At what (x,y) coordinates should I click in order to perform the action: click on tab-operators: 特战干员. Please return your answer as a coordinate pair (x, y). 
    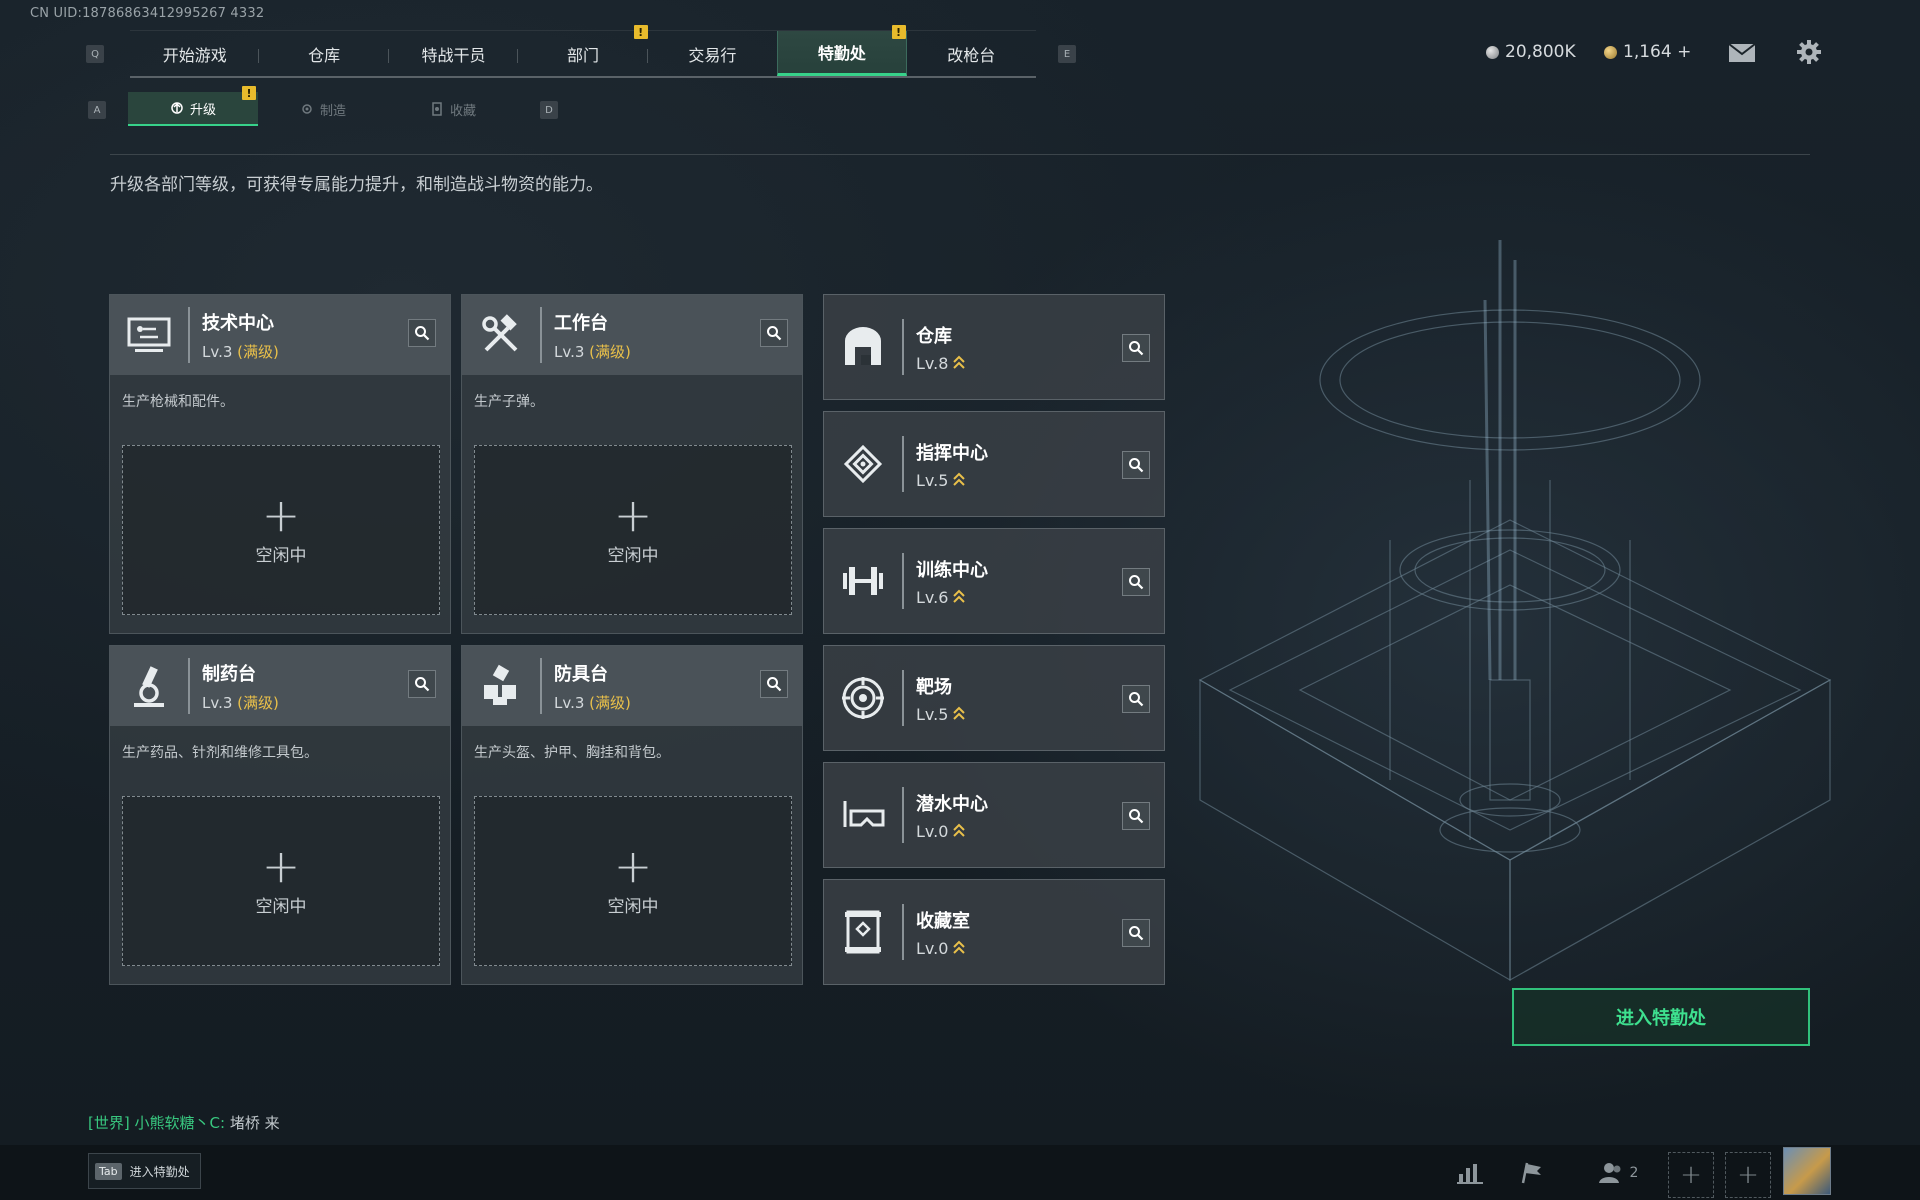
    Looking at the image, I should click on (454, 53).